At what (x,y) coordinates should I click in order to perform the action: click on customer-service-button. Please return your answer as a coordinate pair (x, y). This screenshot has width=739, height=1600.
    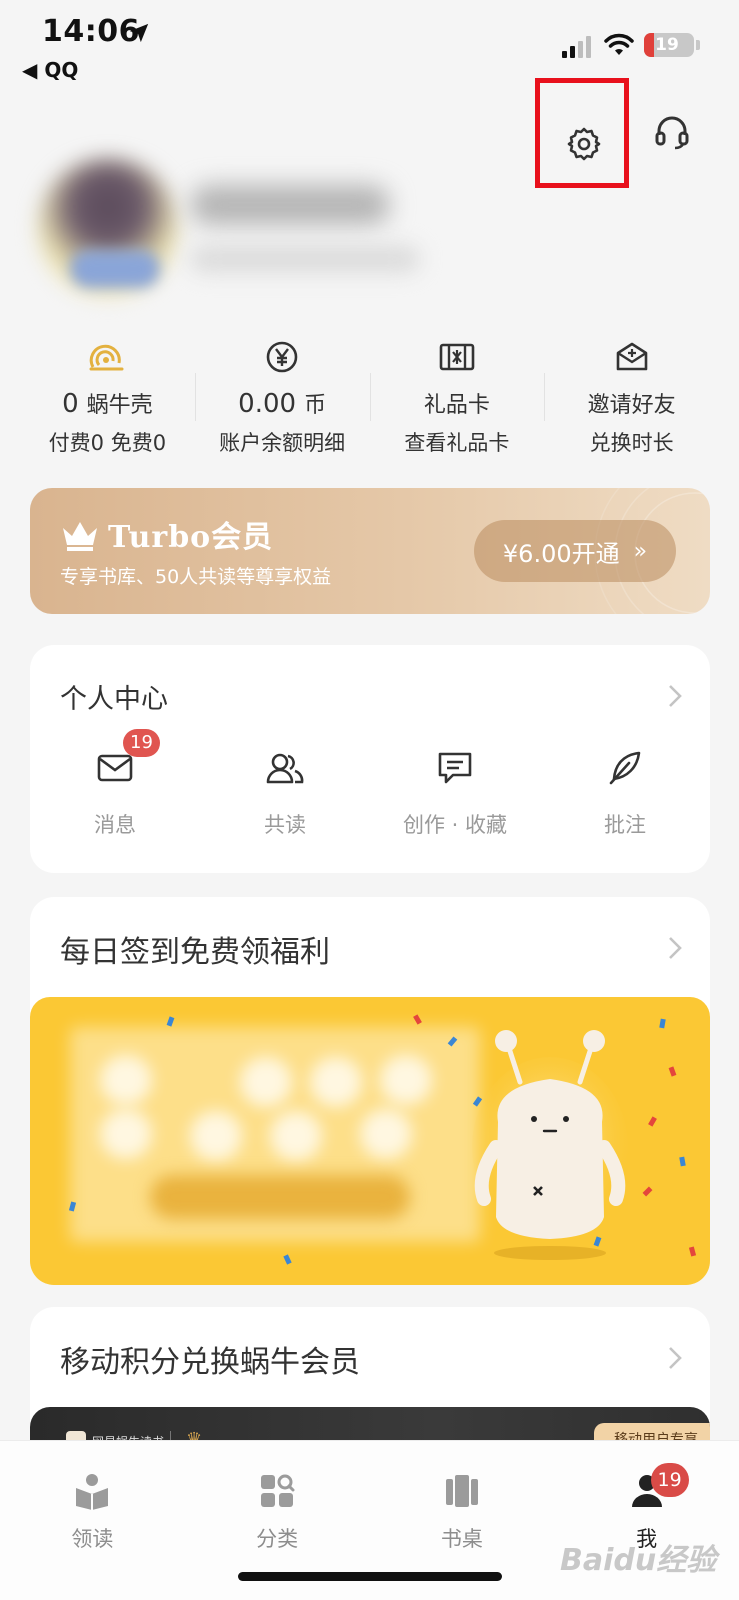
    Looking at the image, I should click on (672, 132).